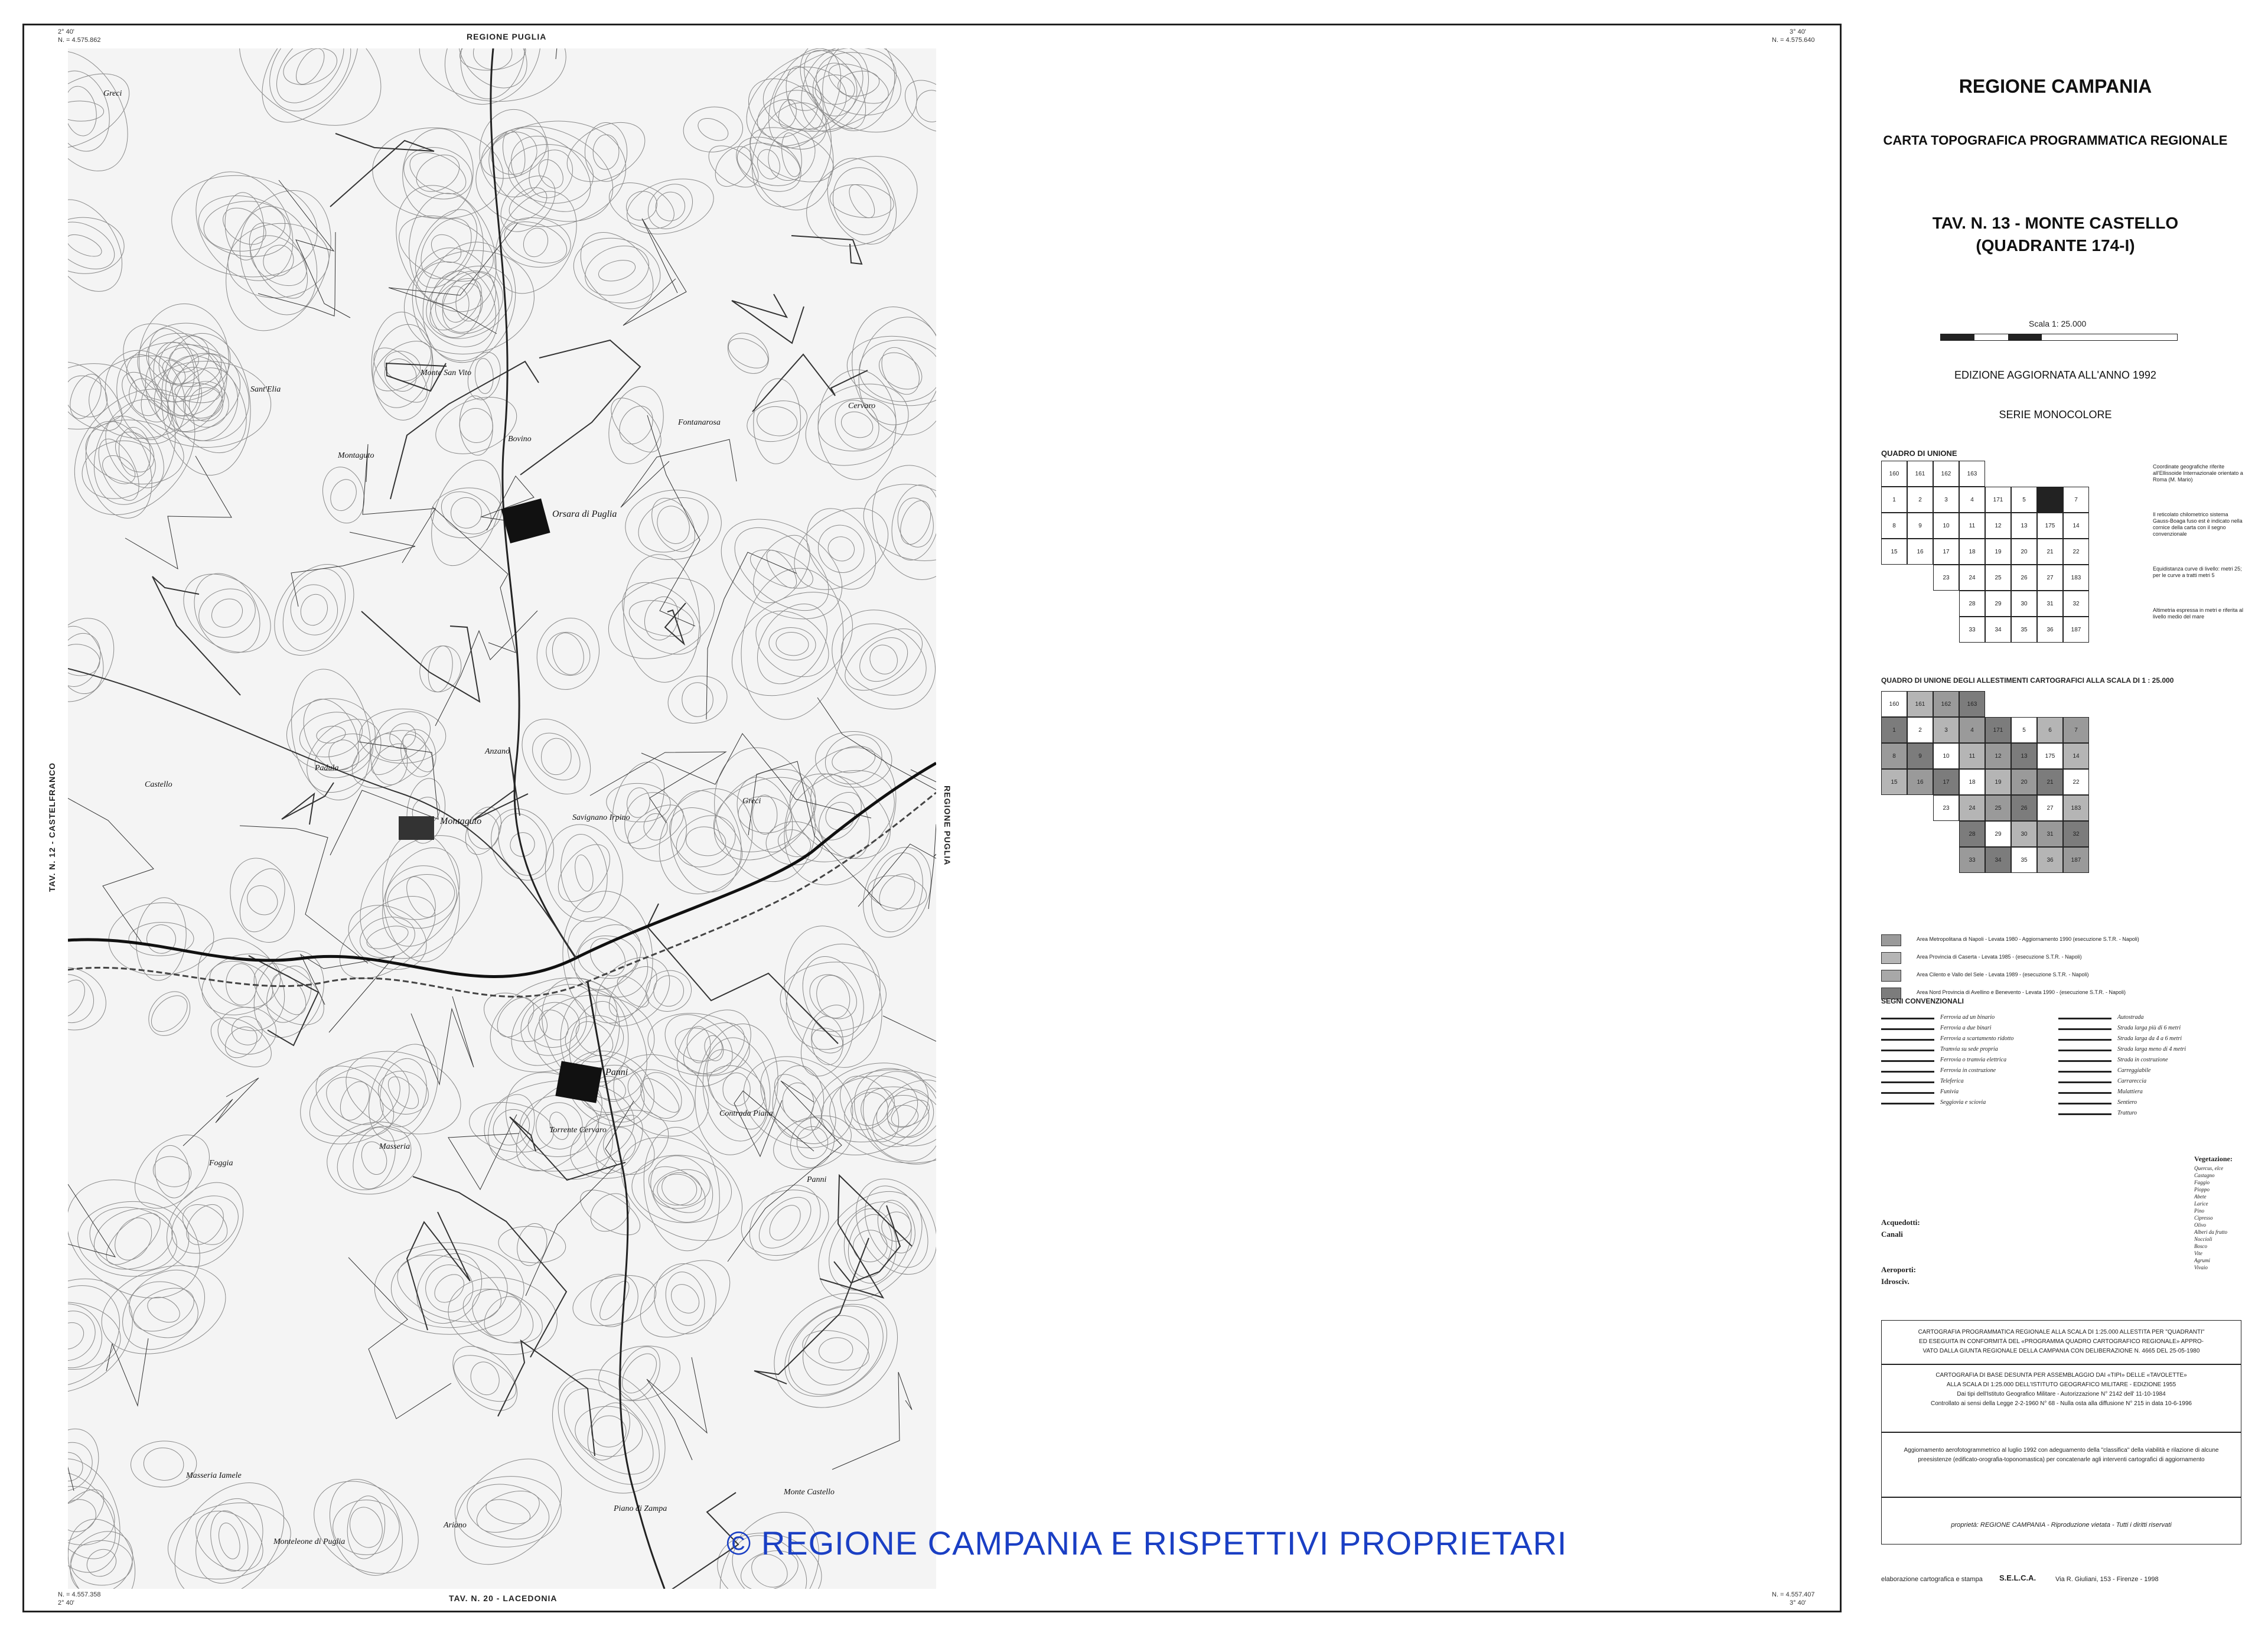 The width and height of the screenshot is (2268, 1639). What do you see at coordinates (1891, 958) in the screenshot?
I see `allestimento-swatch` at bounding box center [1891, 958].